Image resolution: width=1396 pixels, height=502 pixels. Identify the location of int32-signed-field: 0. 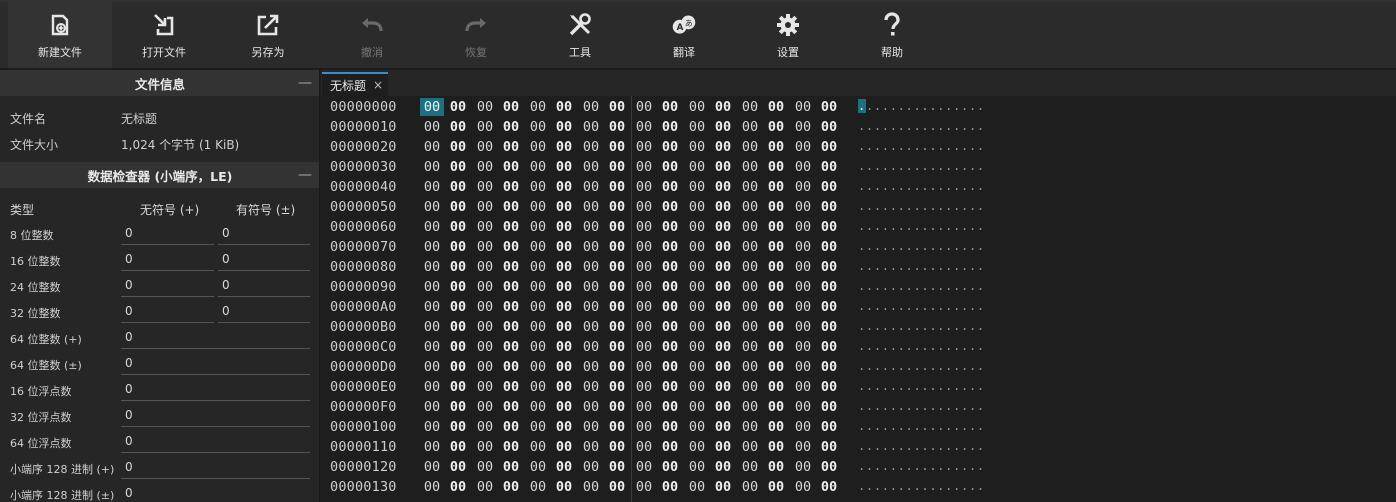
(264, 312).